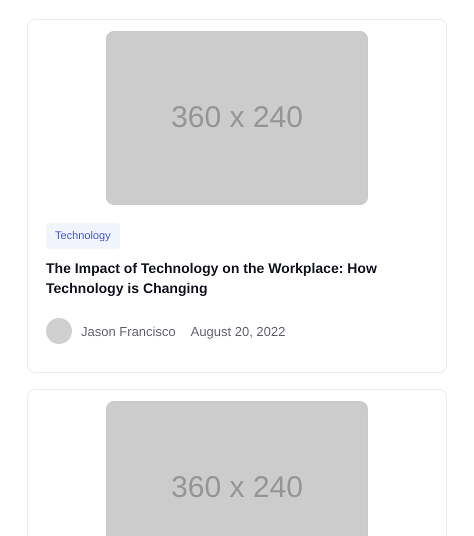  I want to click on category-tag: Technology, so click(83, 236).